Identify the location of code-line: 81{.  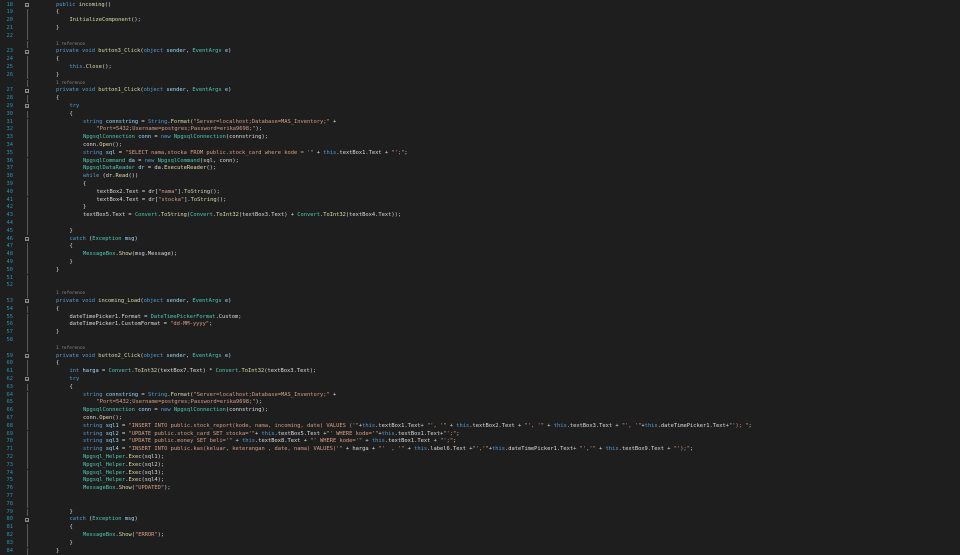
(480, 528).